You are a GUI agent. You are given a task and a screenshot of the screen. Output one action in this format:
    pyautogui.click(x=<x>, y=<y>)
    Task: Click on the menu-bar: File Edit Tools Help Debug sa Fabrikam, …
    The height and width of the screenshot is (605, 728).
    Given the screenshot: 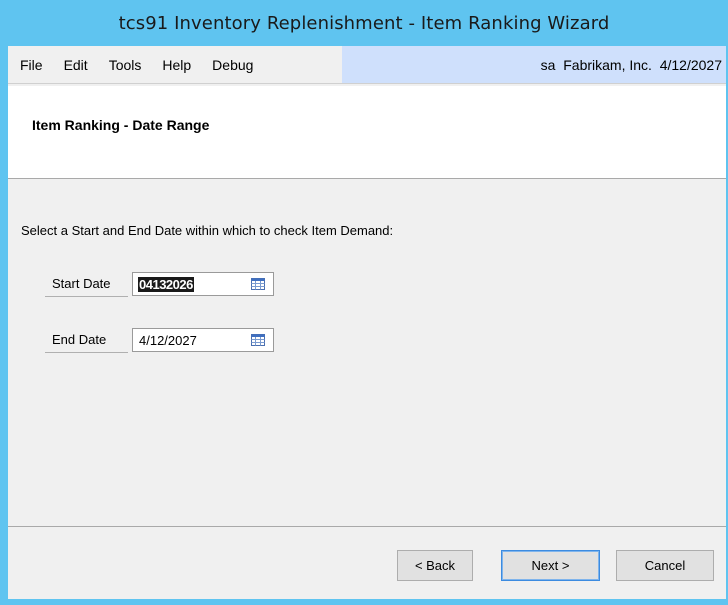 What is the action you would take?
    pyautogui.click(x=367, y=64)
    